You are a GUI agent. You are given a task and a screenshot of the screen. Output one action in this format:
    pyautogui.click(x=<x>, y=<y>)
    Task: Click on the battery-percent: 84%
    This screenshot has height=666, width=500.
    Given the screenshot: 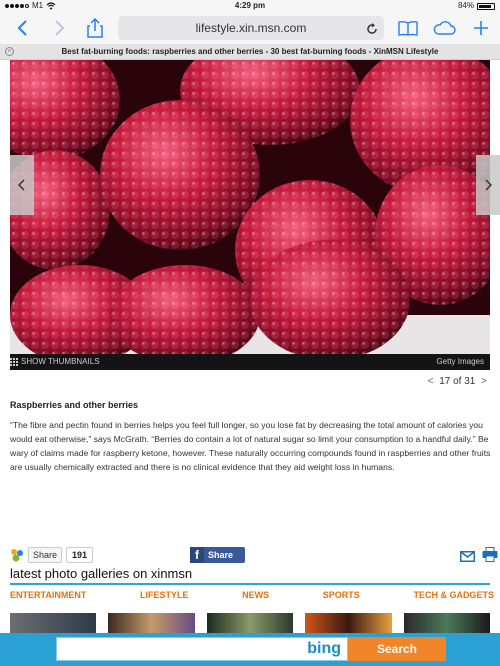 What is the action you would take?
    pyautogui.click(x=465, y=5)
    